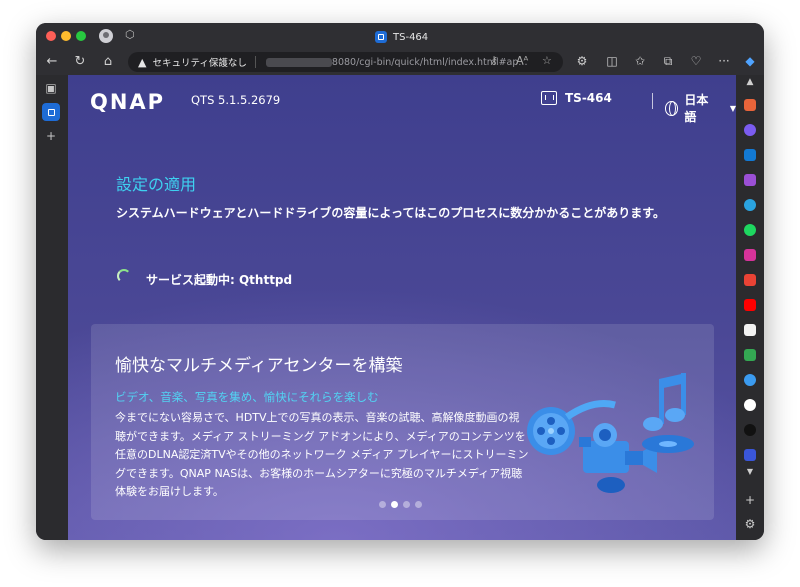  Describe the element at coordinates (750, 524) in the screenshot. I see `sidebar-settings-icon: ⚙` at that location.